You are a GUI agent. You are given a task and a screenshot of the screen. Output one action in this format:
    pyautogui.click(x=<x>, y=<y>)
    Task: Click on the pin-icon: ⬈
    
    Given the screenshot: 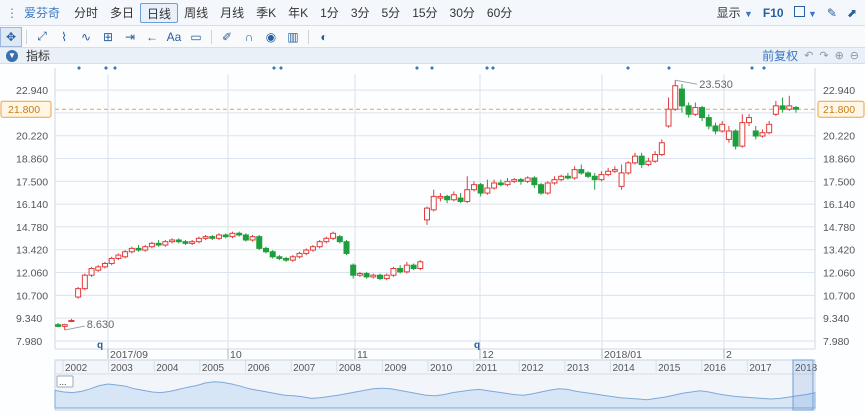 What is the action you would take?
    pyautogui.click(x=852, y=13)
    